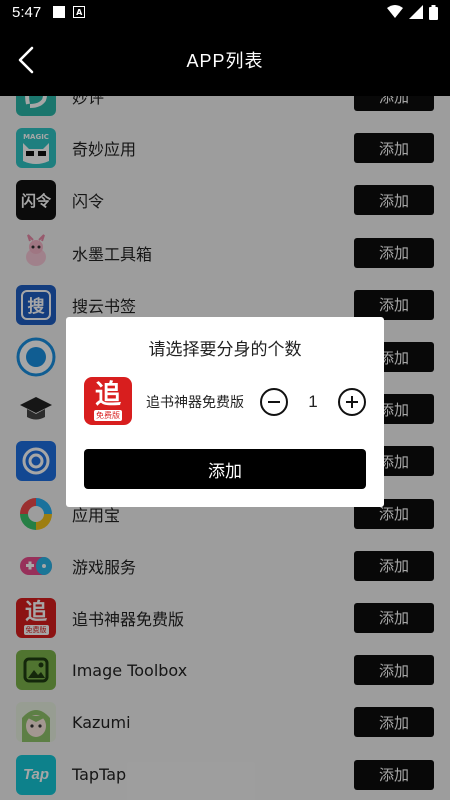 This screenshot has height=800, width=450. I want to click on status-time: 5:47, so click(27, 12).